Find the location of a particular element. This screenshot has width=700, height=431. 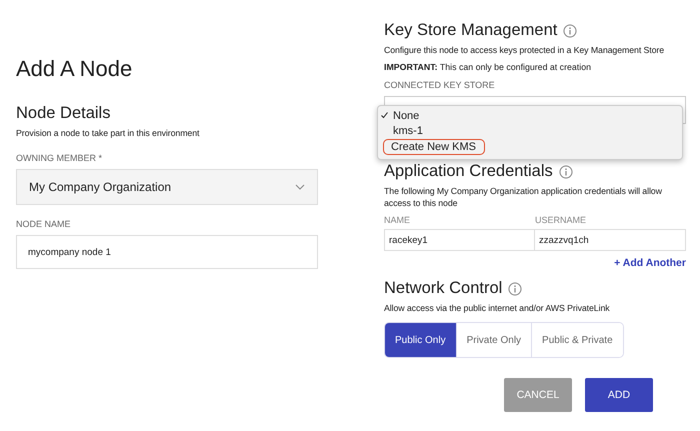

check-icon is located at coordinates (384, 115).